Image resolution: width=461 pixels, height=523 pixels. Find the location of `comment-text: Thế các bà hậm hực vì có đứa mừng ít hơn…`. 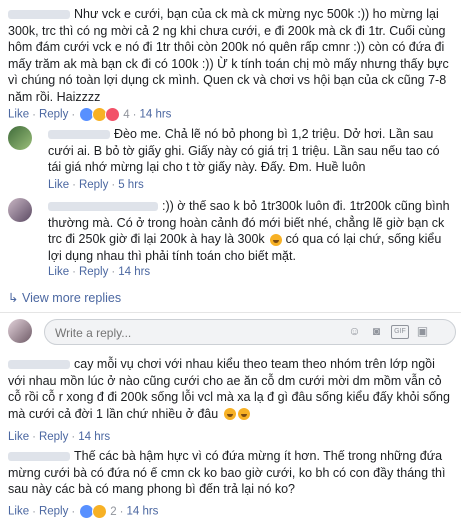

comment-text: Thế các bà hậm hực vì có đứa mừng ít hơn… is located at coordinates (227, 472).